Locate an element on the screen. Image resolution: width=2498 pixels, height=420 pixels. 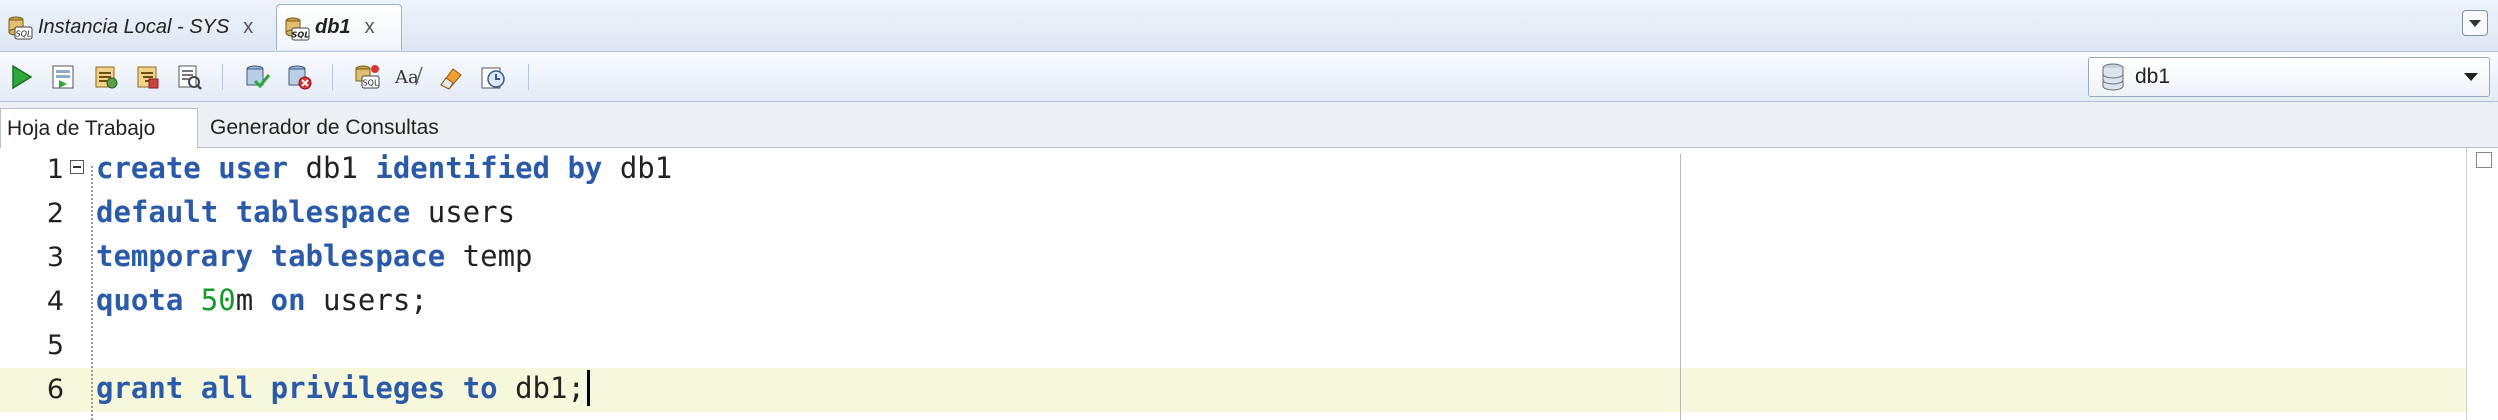
connection-selector: db1 is located at coordinates (2289, 77).